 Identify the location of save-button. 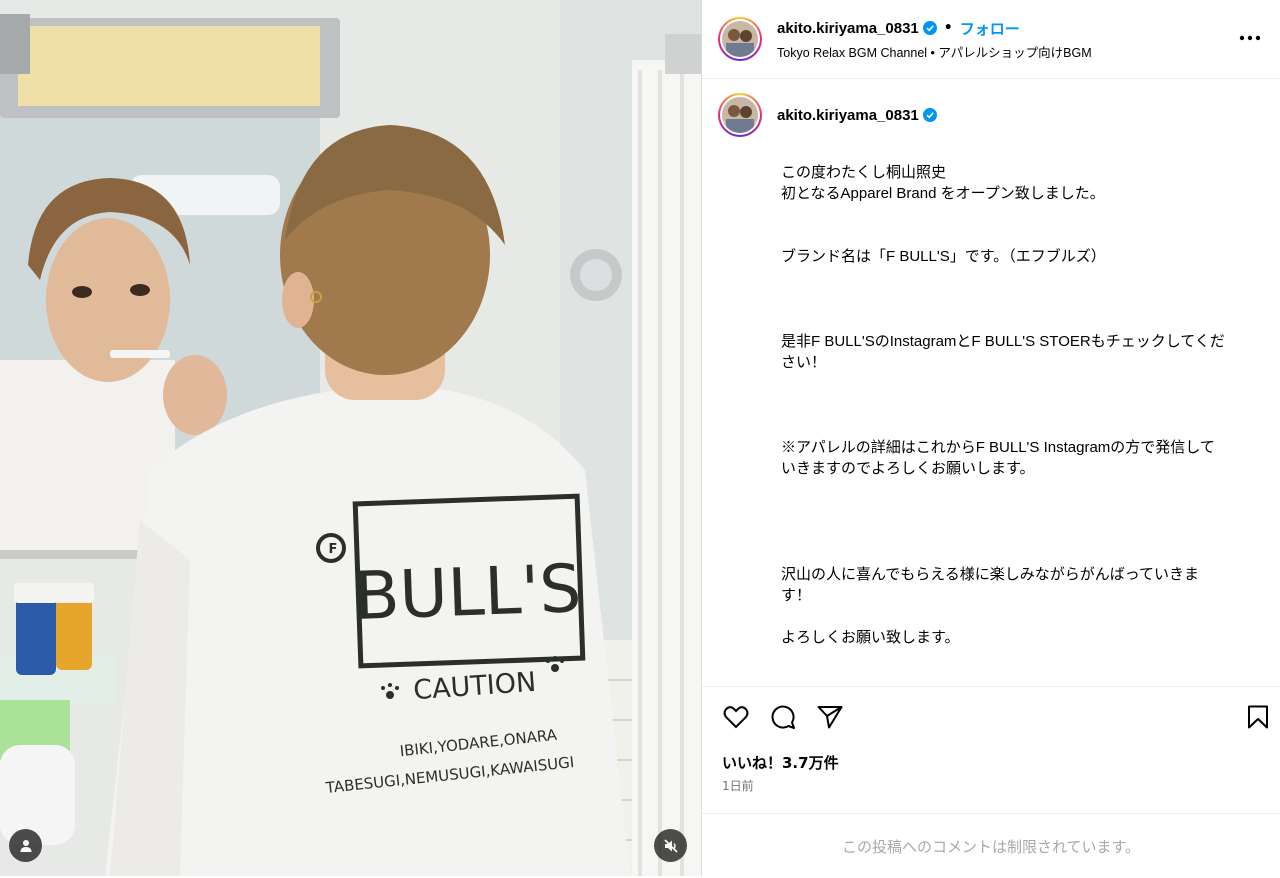
(1258, 717).